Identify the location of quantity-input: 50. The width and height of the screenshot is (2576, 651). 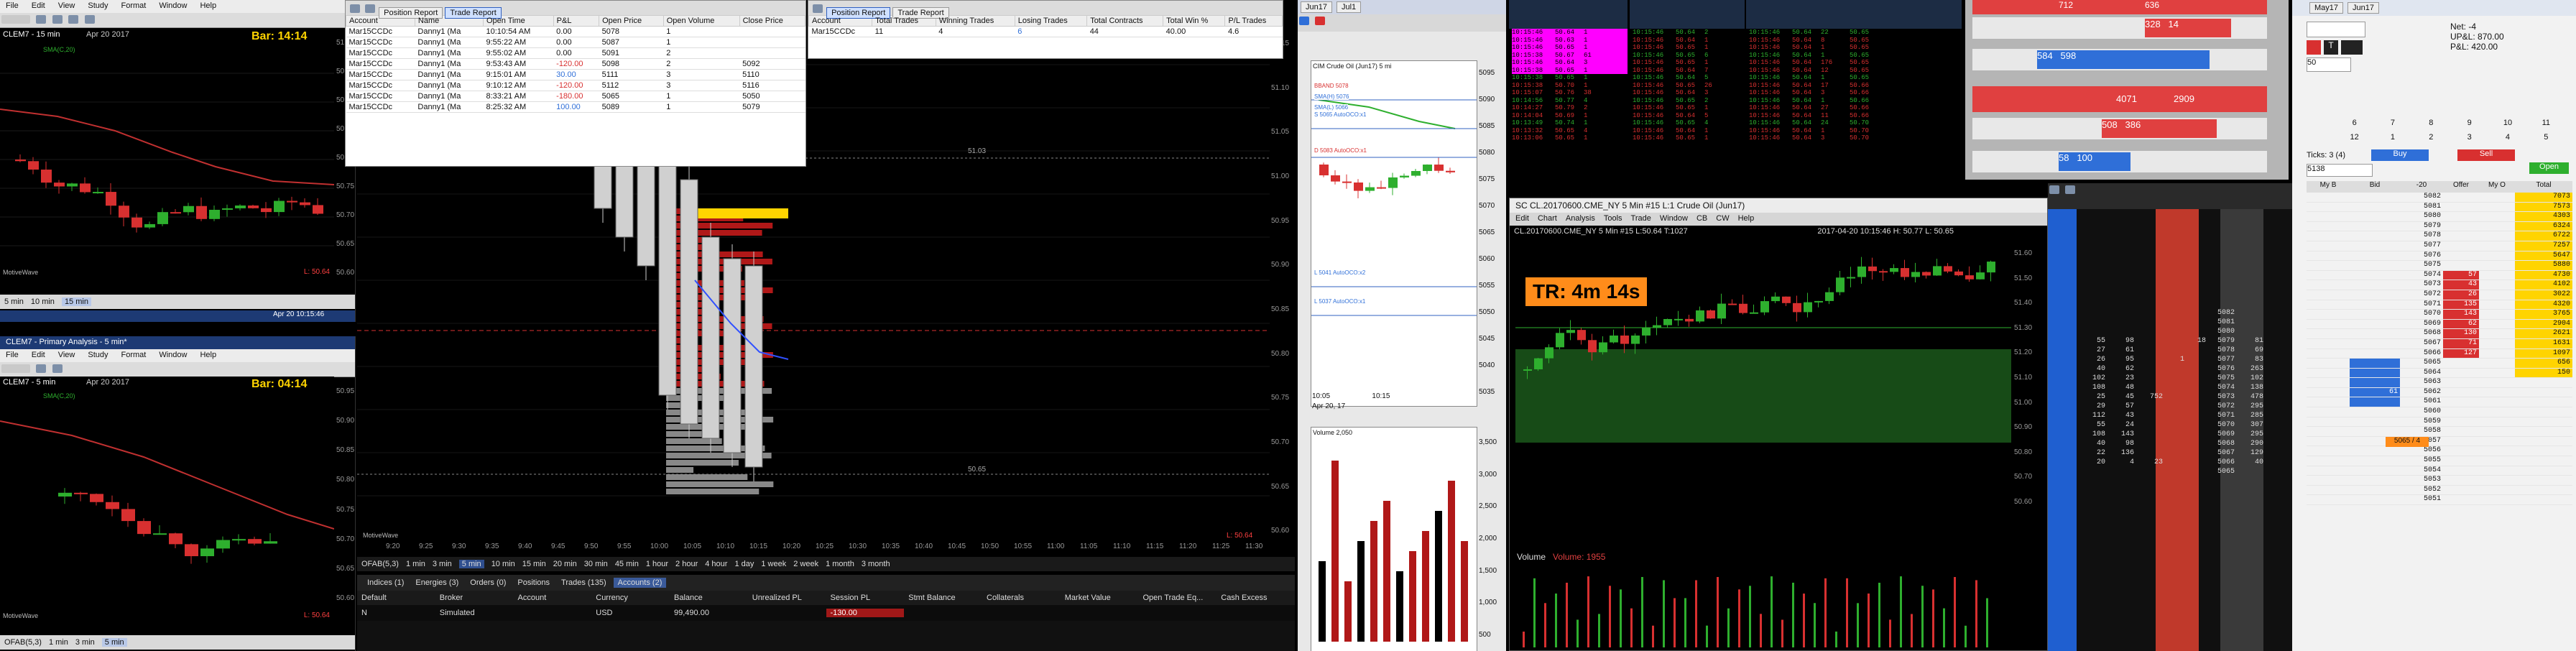
(2329, 64).